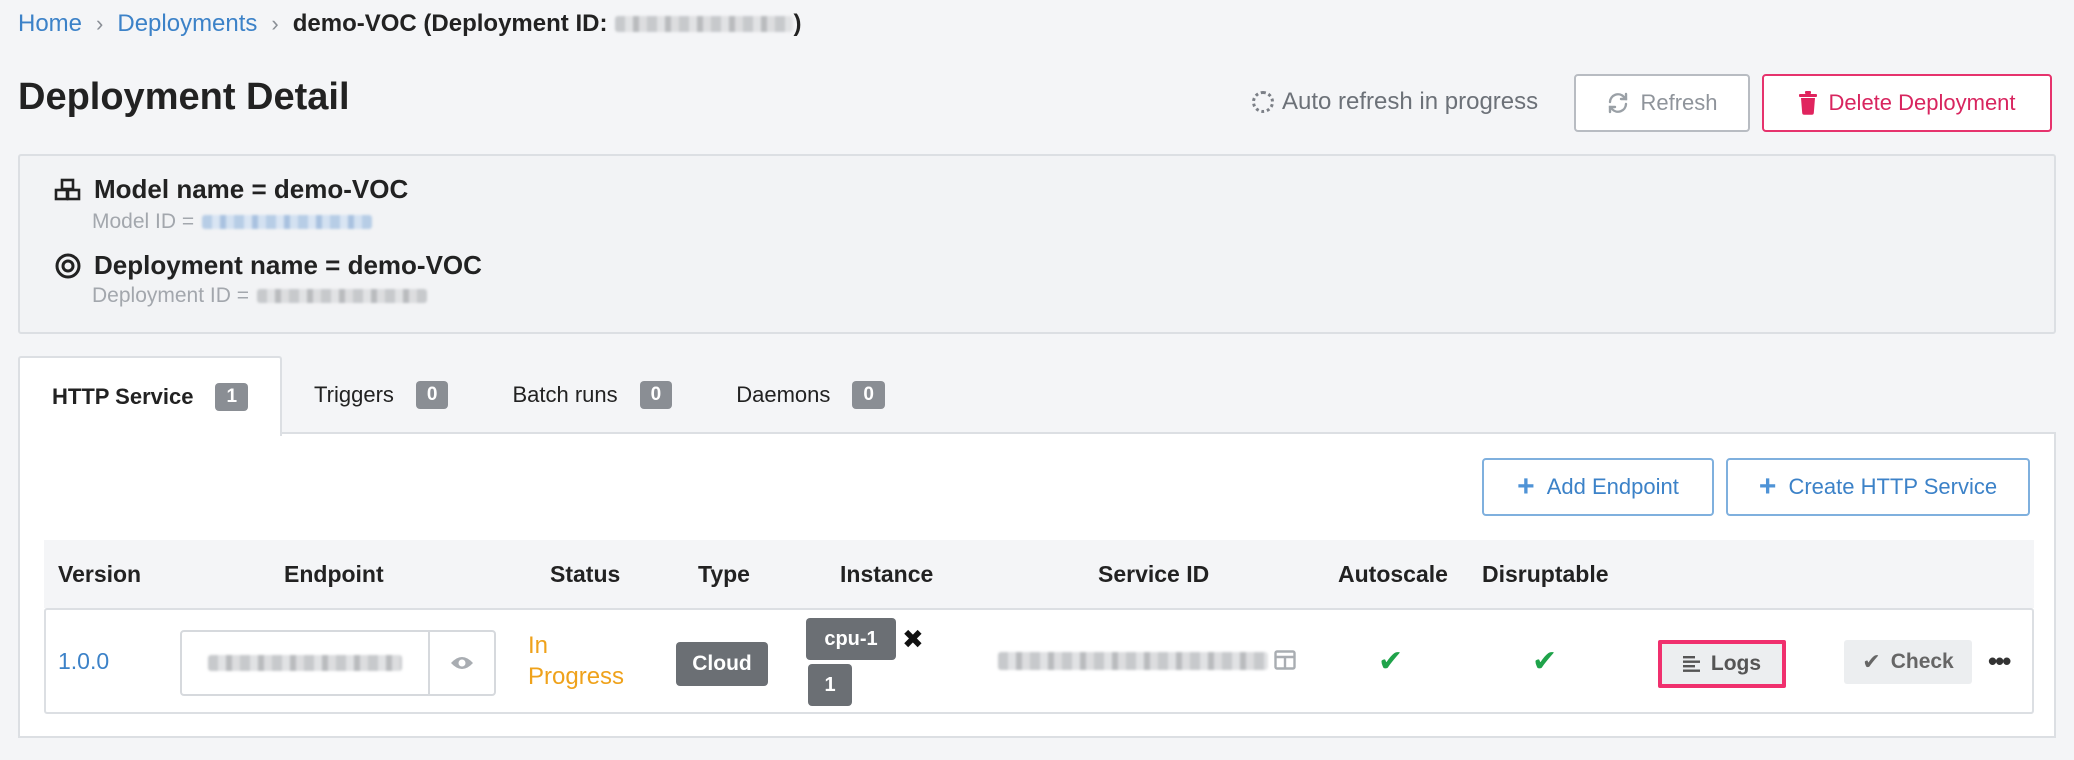 This screenshot has height=760, width=2074. I want to click on copy-icon, so click(1285, 660).